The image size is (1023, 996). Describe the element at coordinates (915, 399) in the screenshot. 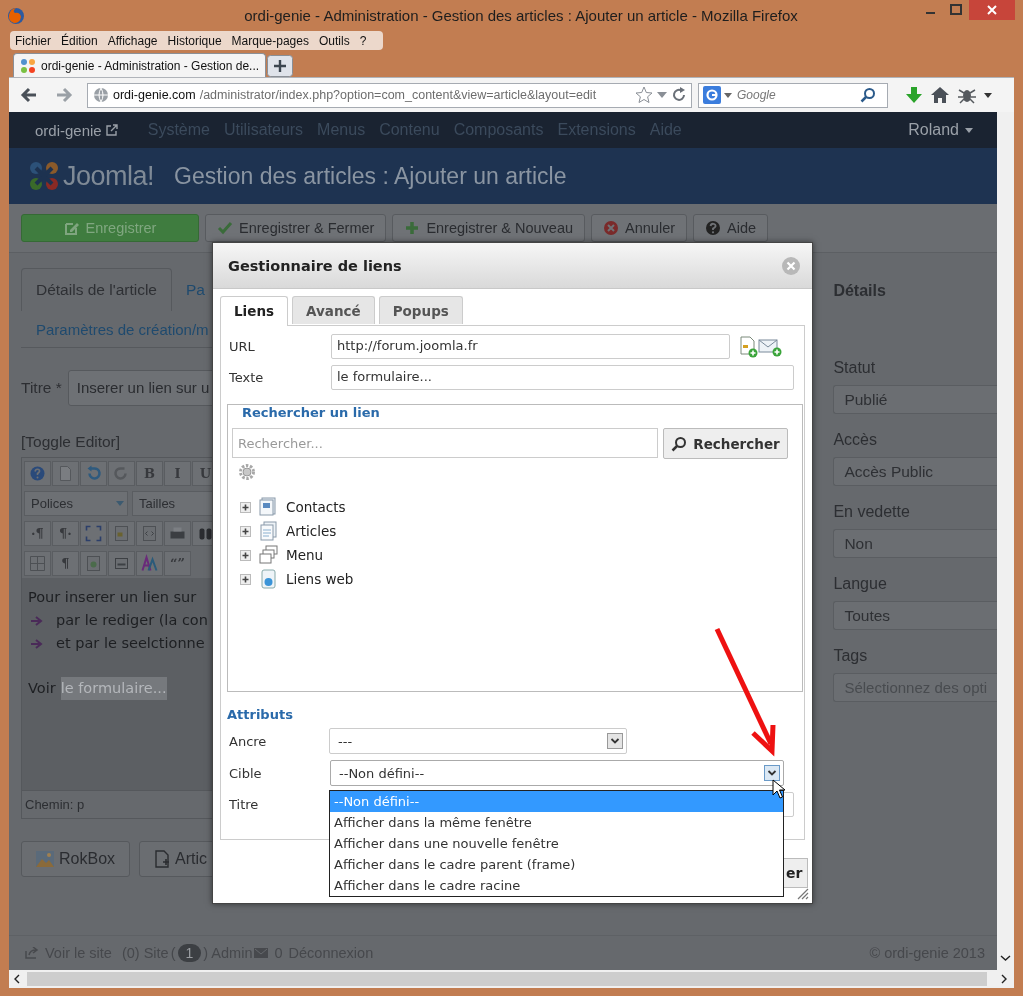

I see `dropdown: Publié` at that location.